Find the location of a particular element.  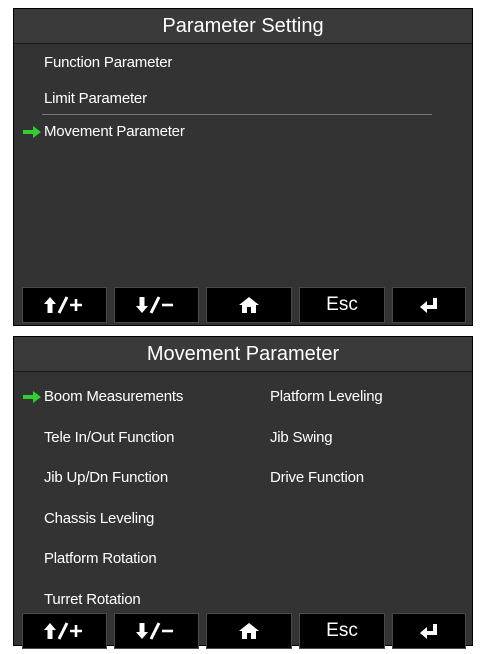

menu-item-label: Turret Rotation is located at coordinates (92, 599).